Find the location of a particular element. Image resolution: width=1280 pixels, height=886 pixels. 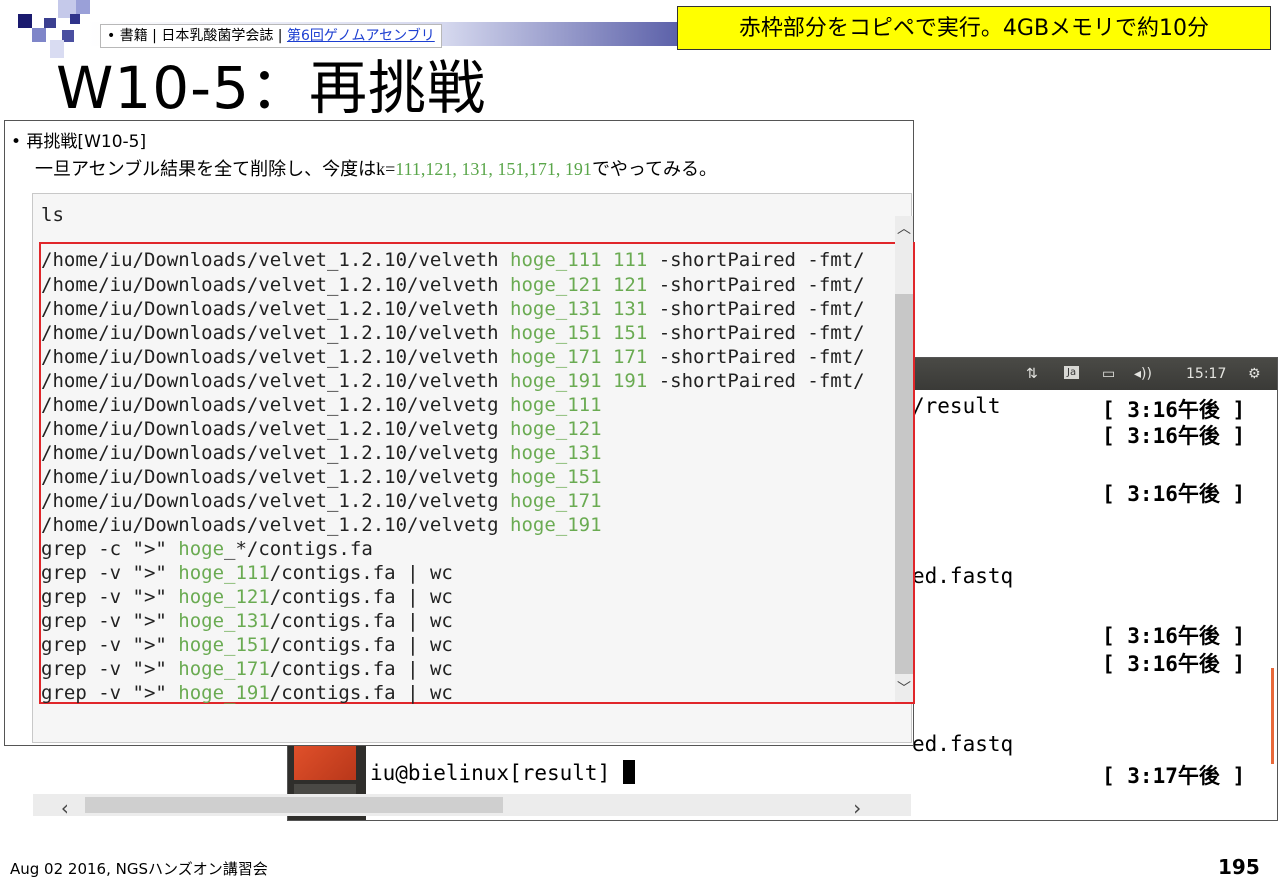

horizontal-scroll-thumb is located at coordinates (294, 805).